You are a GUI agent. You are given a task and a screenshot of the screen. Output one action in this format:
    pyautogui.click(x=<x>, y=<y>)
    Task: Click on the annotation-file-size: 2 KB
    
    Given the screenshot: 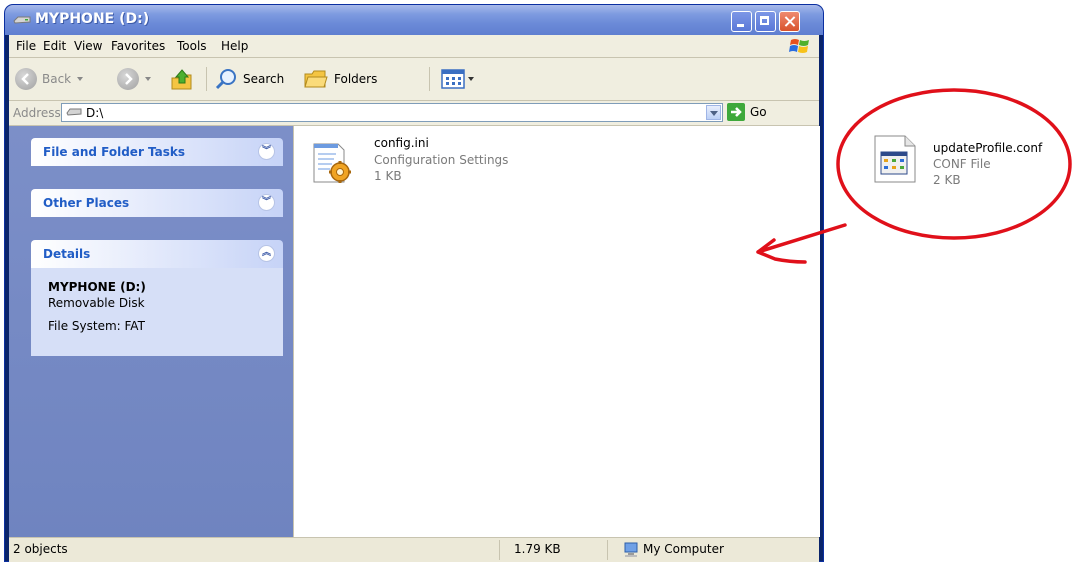 What is the action you would take?
    pyautogui.click(x=947, y=180)
    